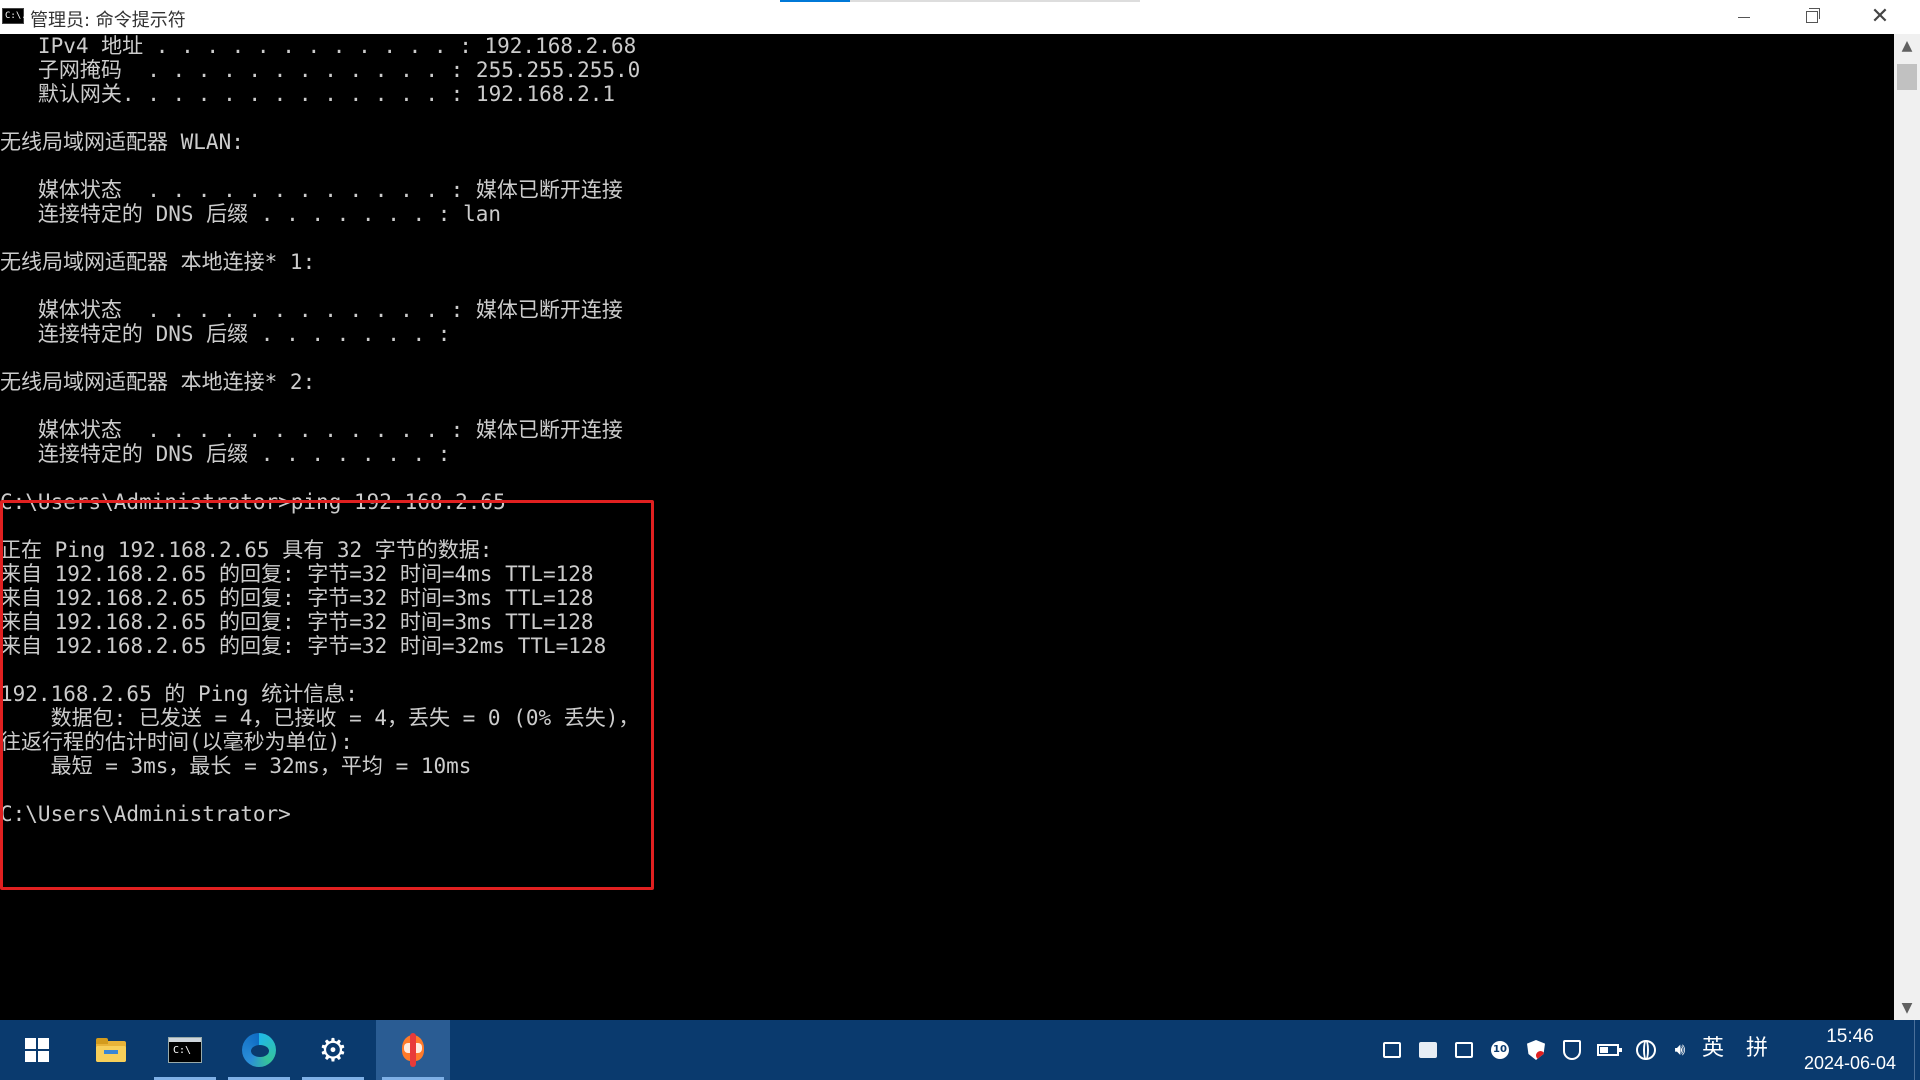 The height and width of the screenshot is (1080, 1920). Describe the element at coordinates (1907, 77) in the screenshot. I see `scroll-thumb` at that location.